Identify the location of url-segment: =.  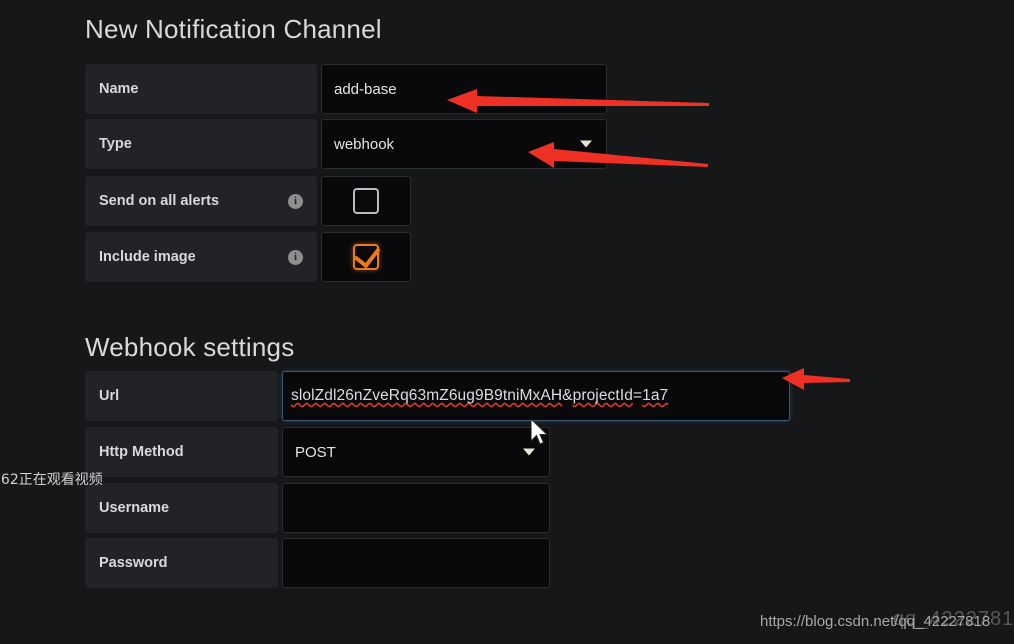
(637, 395).